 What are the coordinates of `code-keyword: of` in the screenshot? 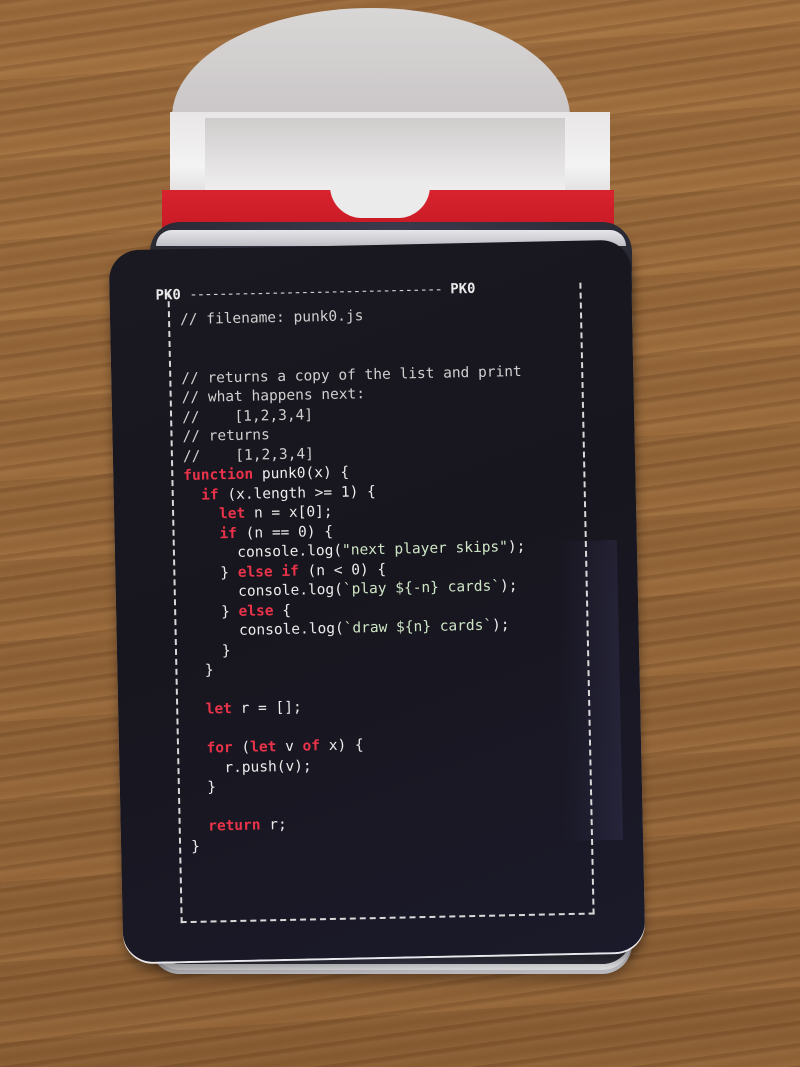 It's located at (311, 746).